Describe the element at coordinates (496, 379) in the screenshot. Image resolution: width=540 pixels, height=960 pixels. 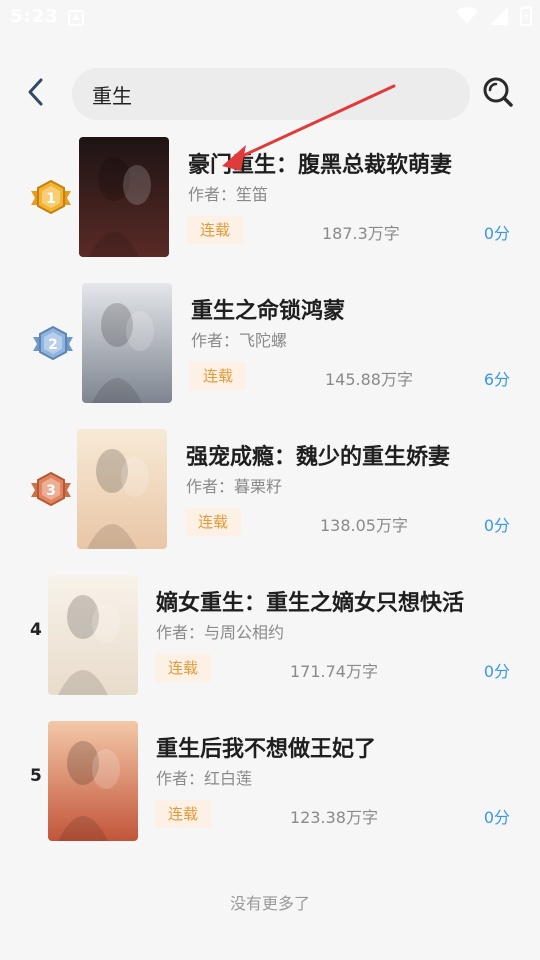
I see `book-score: 6分` at that location.